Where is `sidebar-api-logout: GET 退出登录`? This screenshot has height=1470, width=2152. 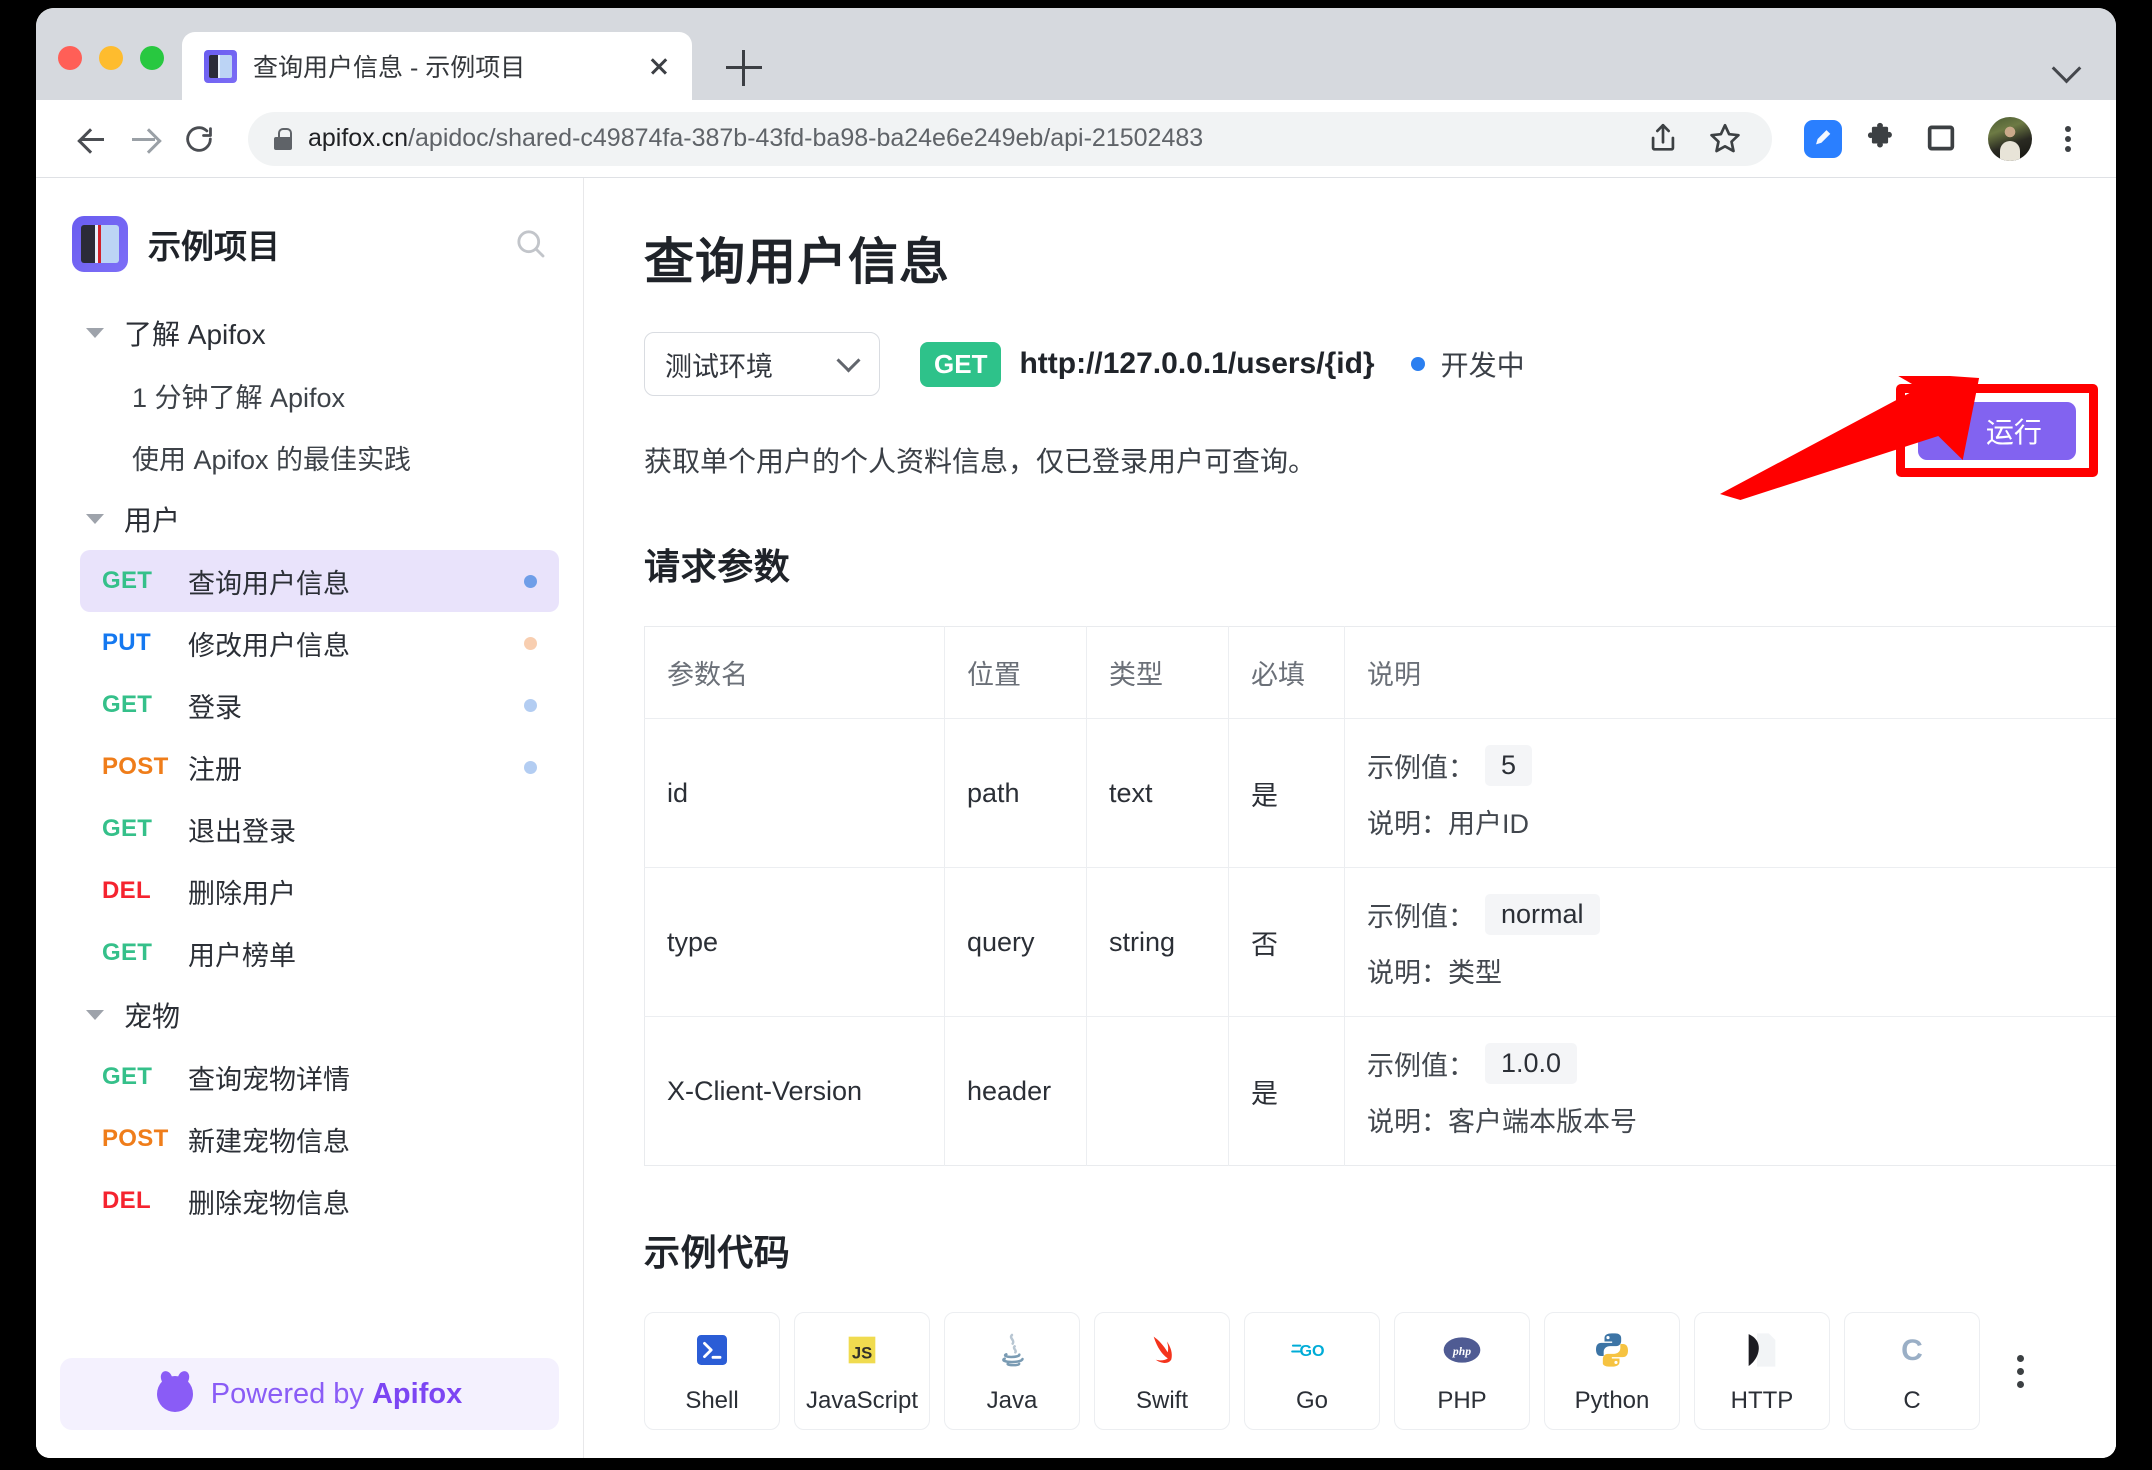 sidebar-api-logout: GET 退出登录 is located at coordinates (319, 829).